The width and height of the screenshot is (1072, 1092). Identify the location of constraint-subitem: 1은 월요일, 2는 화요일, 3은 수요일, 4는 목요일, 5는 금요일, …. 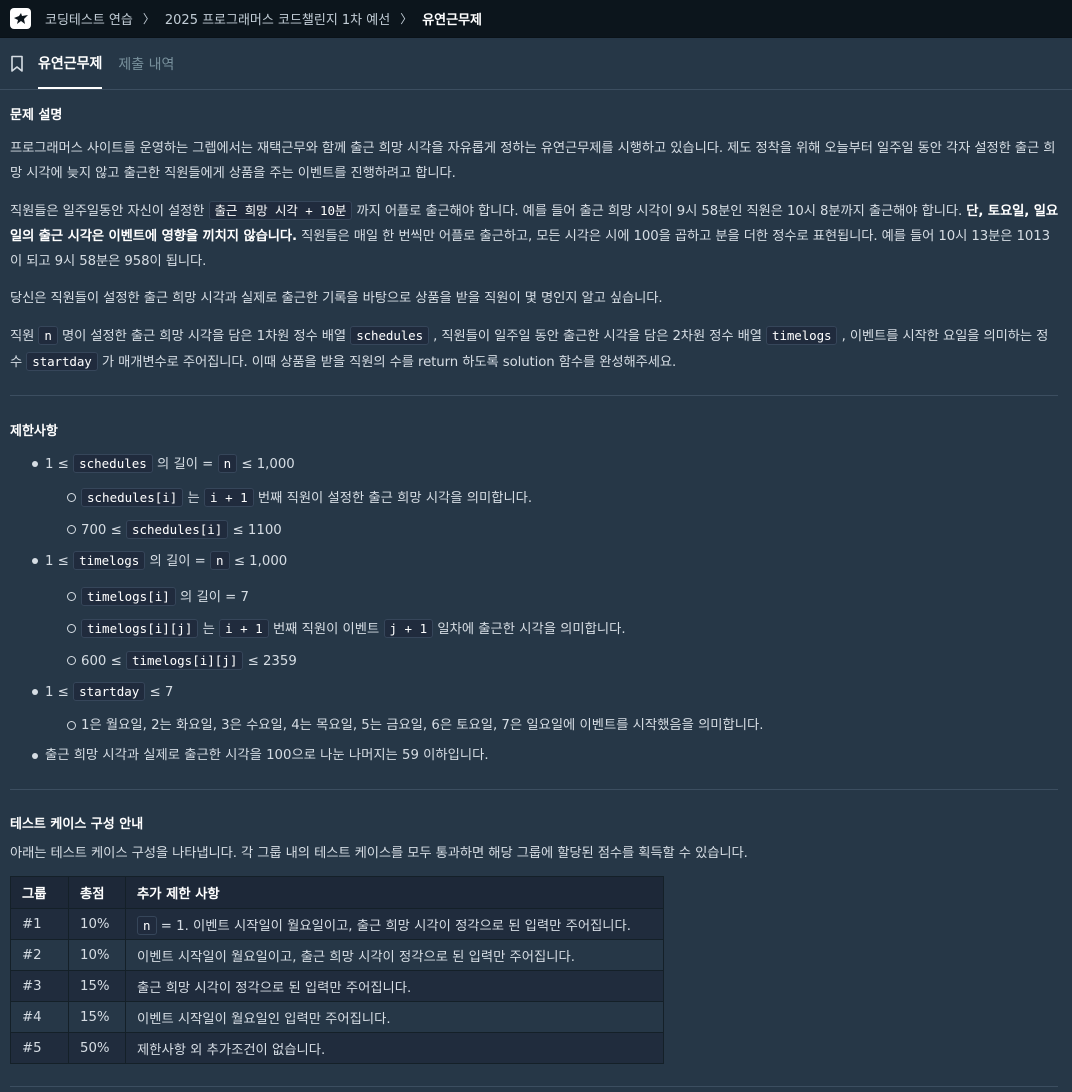
(534, 725).